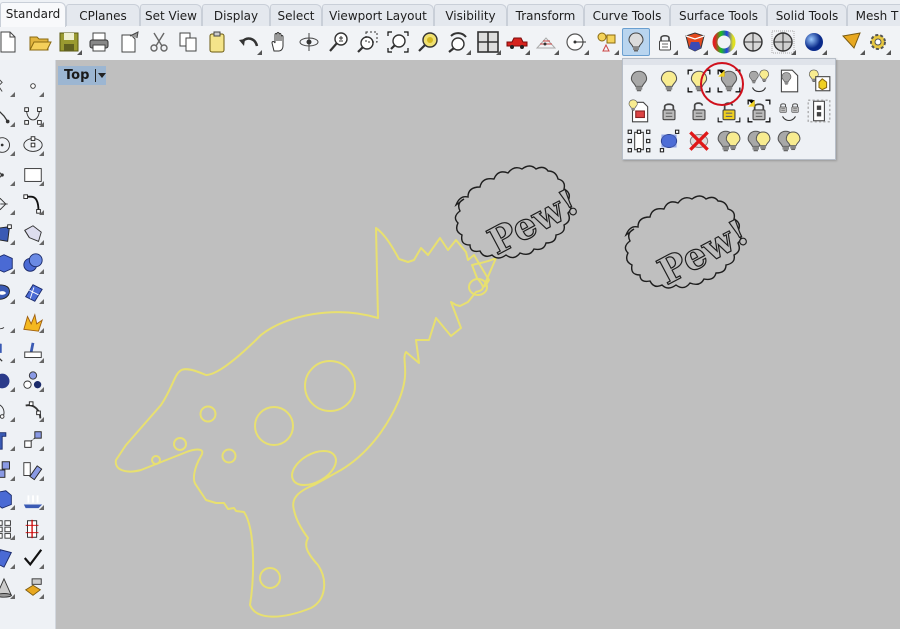 This screenshot has width=900, height=629. Describe the element at coordinates (639, 111) in the screenshot. I see `hide-in-viewport-button` at that location.